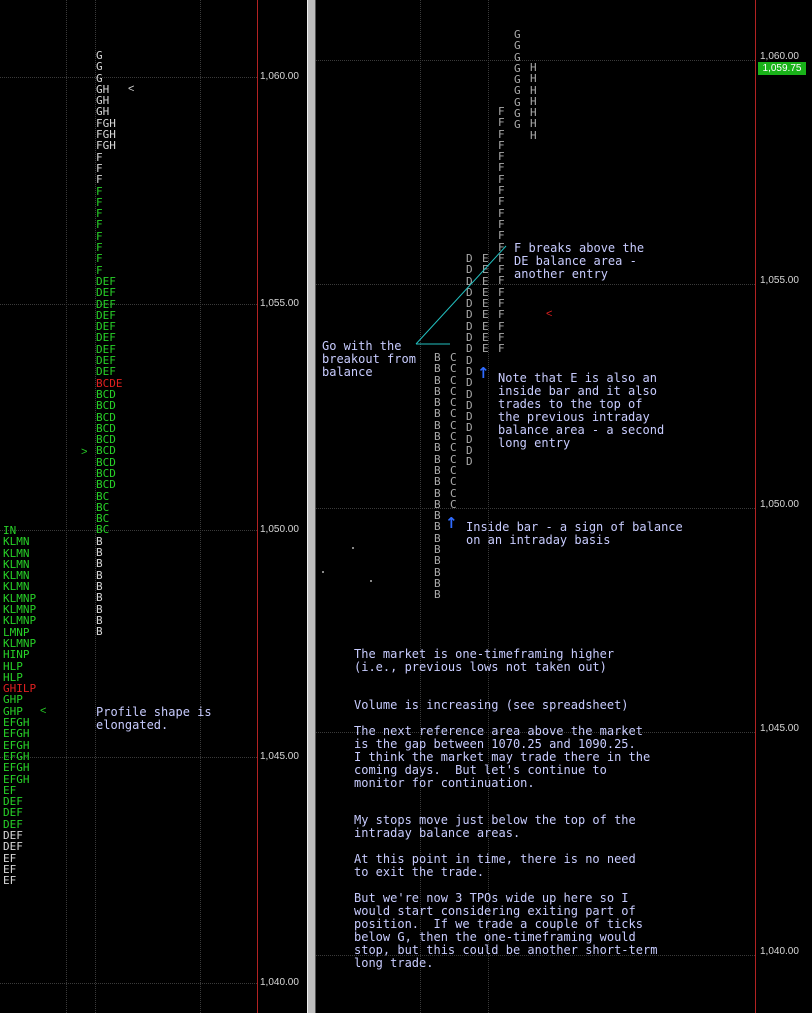 This screenshot has height=1013, width=812. What do you see at coordinates (491, 705) in the screenshot?
I see `annotation-volume: Volume is increasing (see spreadsheet)` at bounding box center [491, 705].